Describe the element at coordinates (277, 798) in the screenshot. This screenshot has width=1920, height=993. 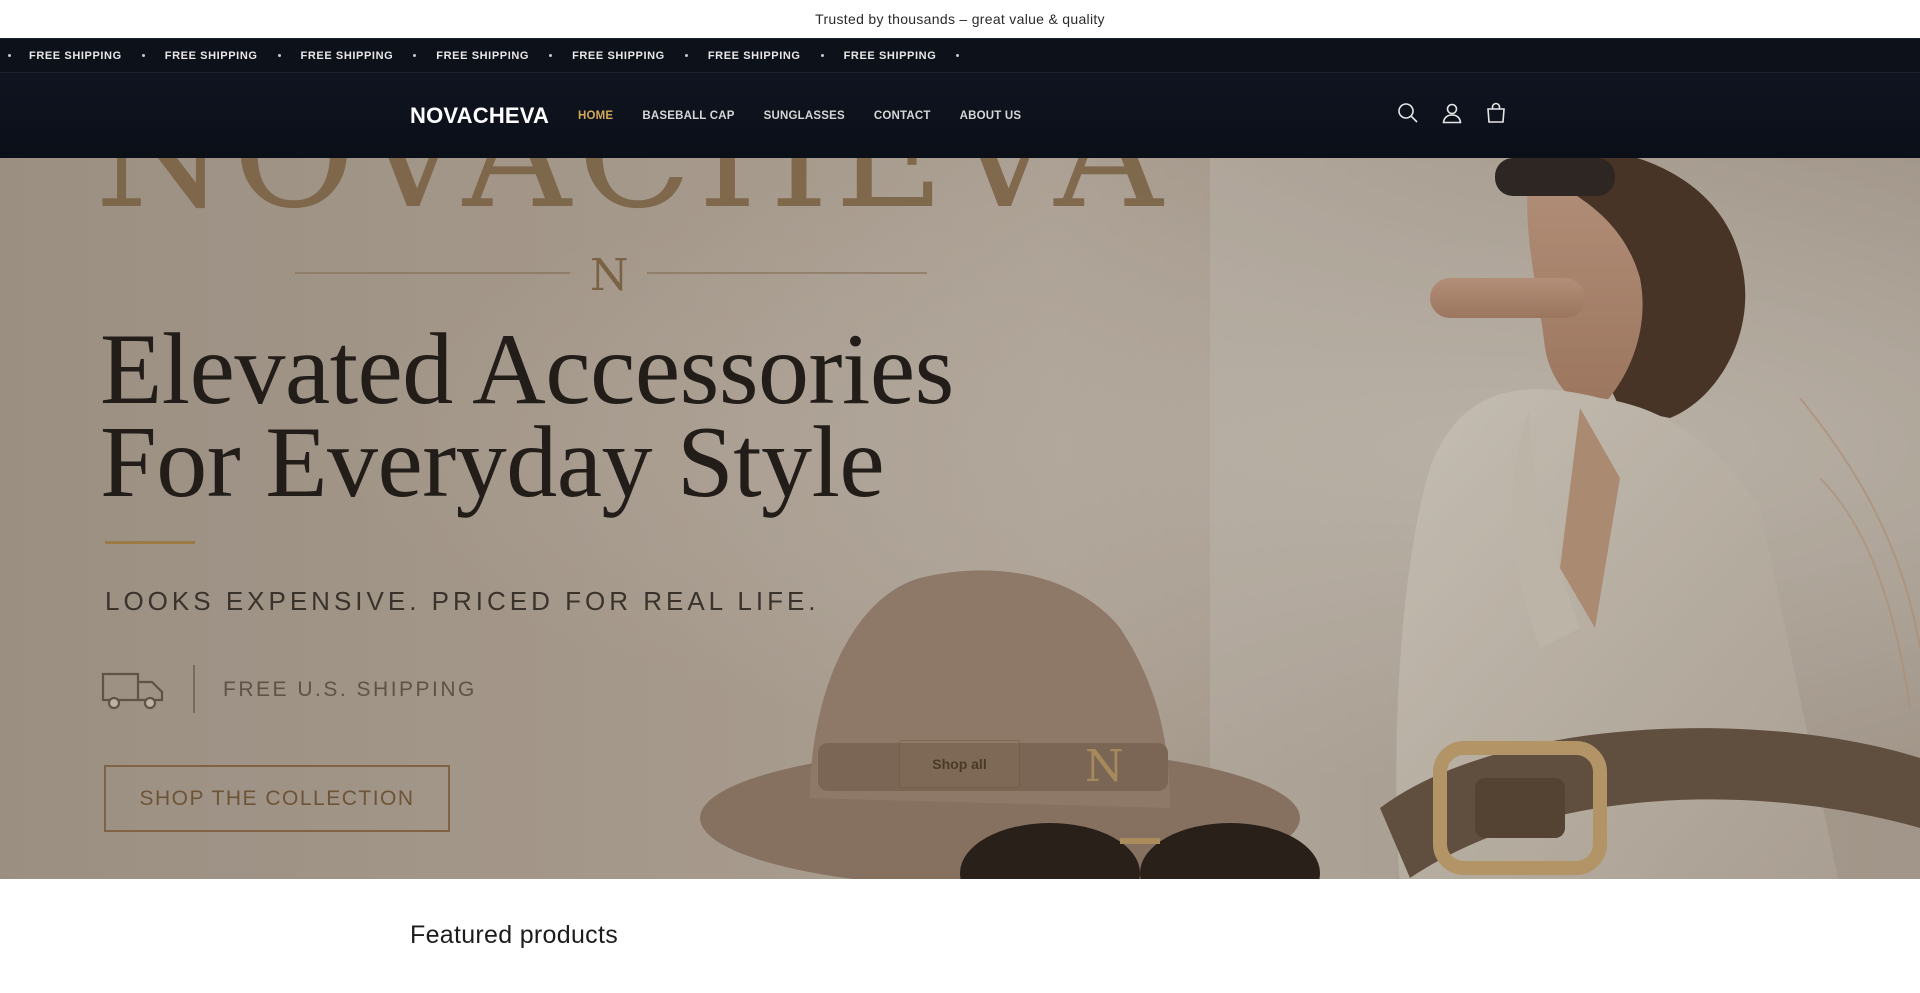
I see `shop-collection-graphic: SHOP THE COLLECTION` at that location.